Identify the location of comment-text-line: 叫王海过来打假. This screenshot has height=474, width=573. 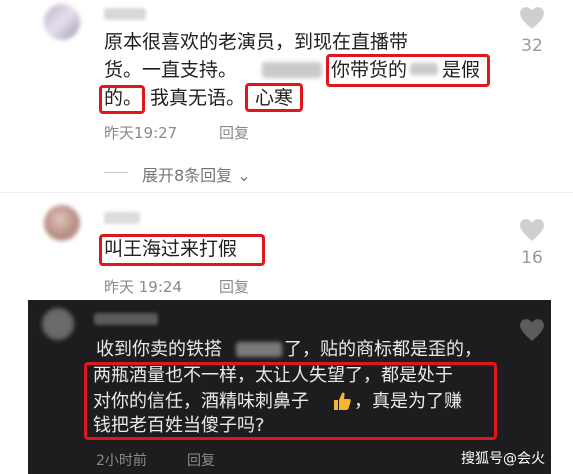
(171, 249).